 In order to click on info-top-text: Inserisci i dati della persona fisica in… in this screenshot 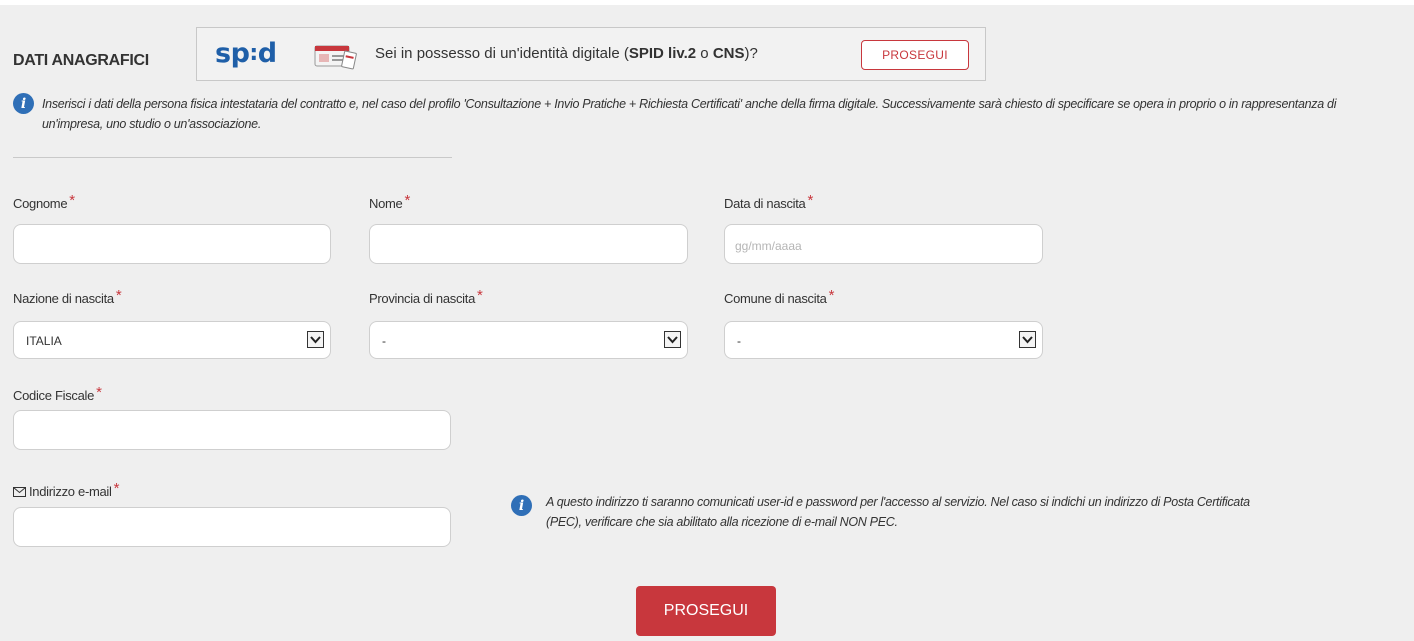, I will do `click(689, 114)`.